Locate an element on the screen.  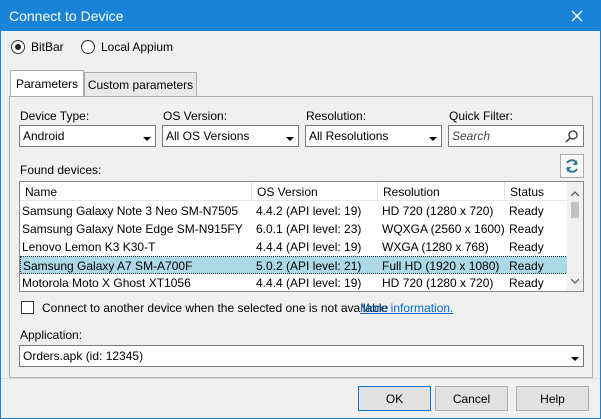
tab-custom-parameters-label: Custom parameters is located at coordinates (140, 84).